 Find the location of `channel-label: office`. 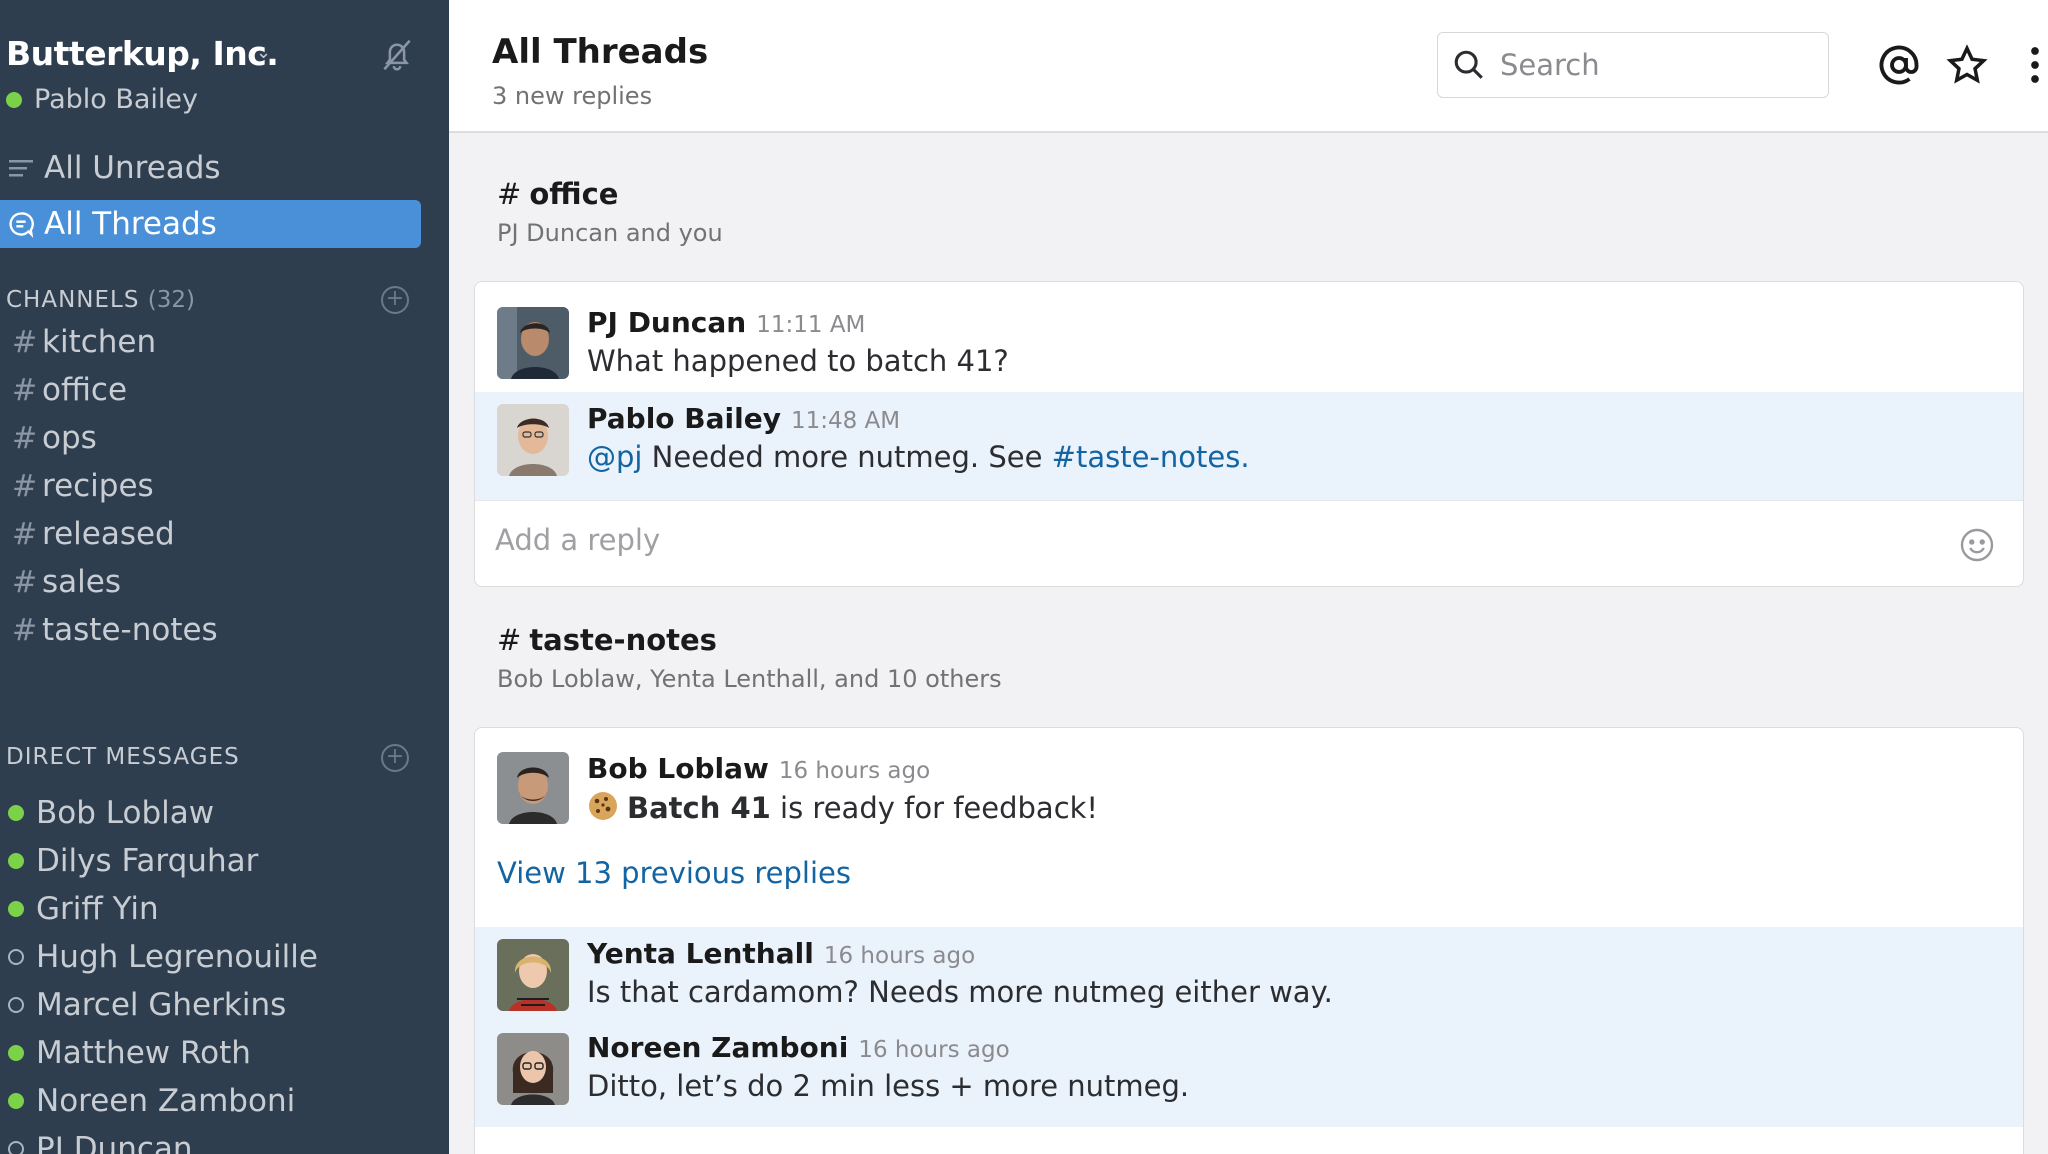

channel-label: office is located at coordinates (85, 390).